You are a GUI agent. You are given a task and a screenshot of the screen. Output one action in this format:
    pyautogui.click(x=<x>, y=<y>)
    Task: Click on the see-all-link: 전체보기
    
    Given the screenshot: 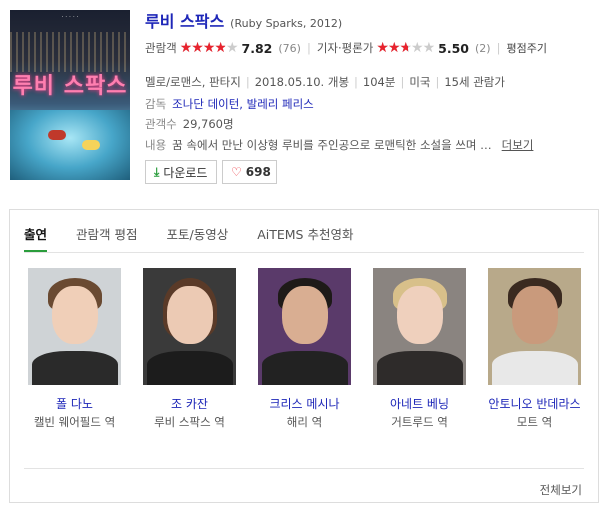 What is the action you would take?
    pyautogui.click(x=561, y=490)
    